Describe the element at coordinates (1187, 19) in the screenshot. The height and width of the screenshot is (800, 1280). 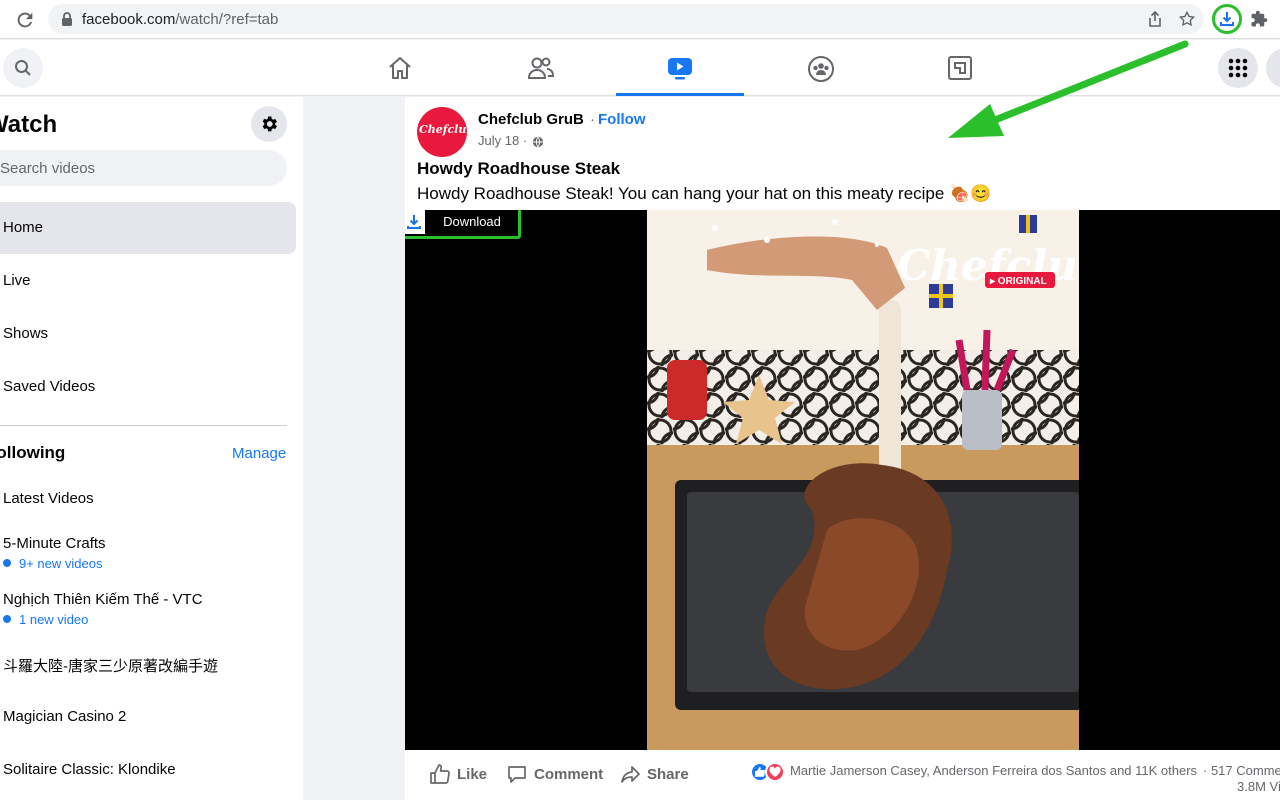
I see `bookmark-star-icon` at that location.